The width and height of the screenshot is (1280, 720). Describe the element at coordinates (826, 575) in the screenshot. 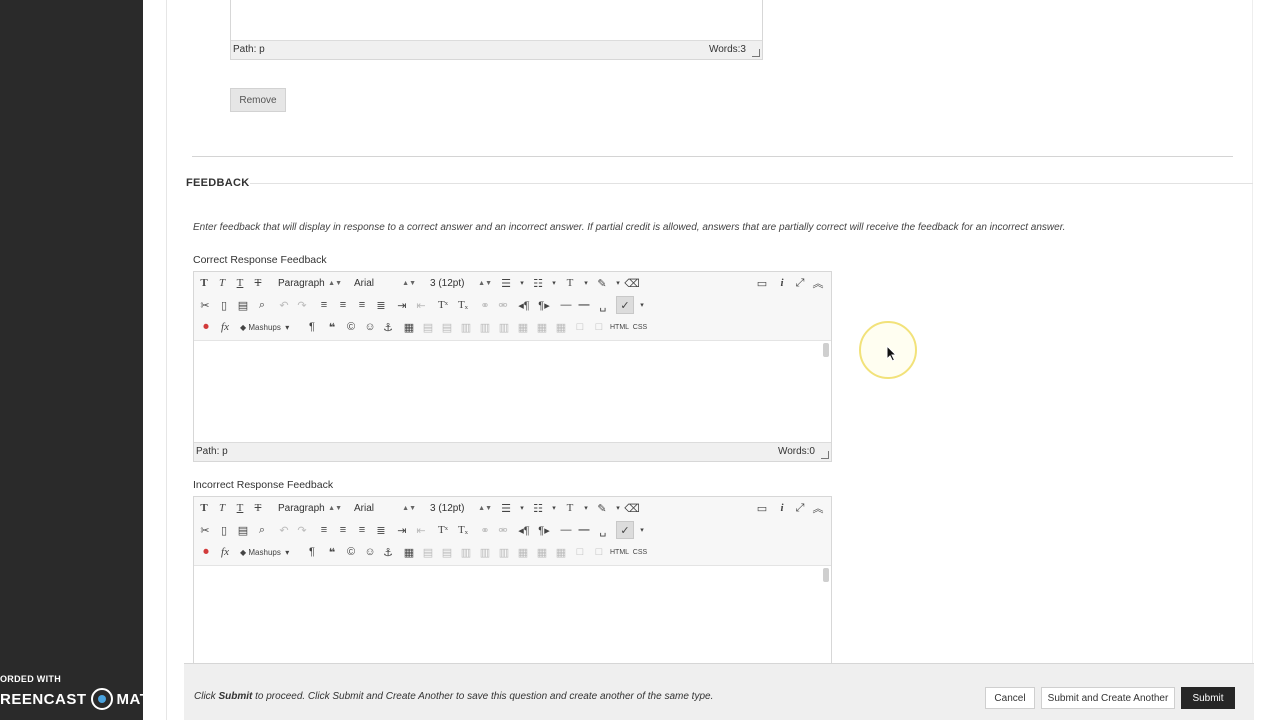

I see `editor-scrollbar` at that location.